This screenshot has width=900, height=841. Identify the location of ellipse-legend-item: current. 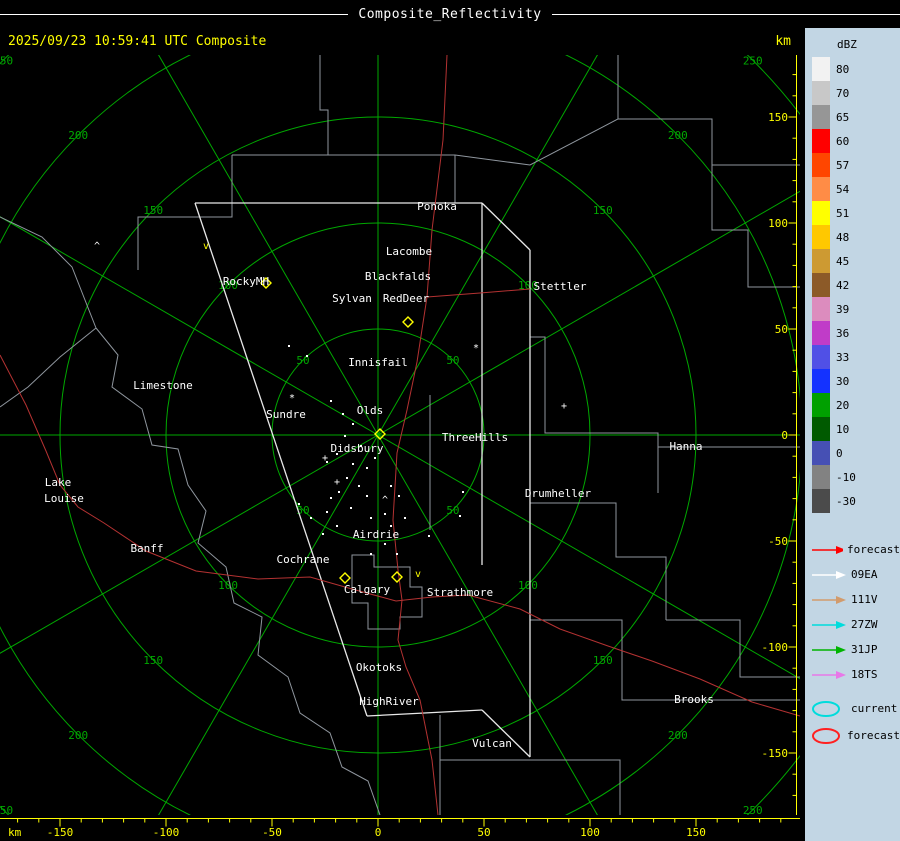
(854, 708).